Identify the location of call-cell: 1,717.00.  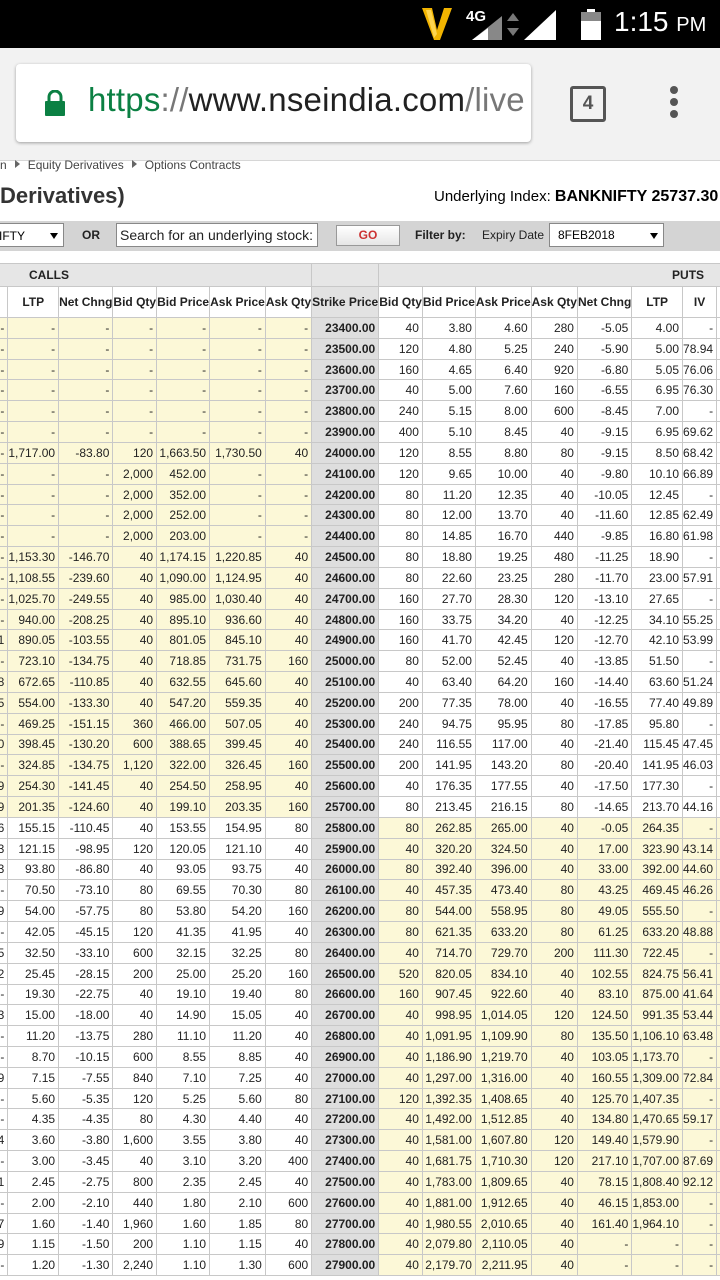
(33, 452).